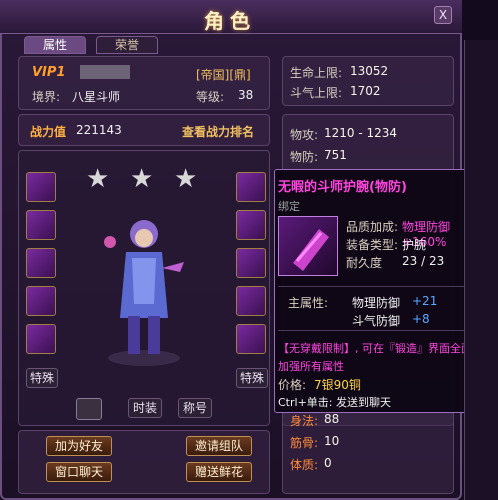  I want to click on price-value: 7银90铜, so click(337, 385).